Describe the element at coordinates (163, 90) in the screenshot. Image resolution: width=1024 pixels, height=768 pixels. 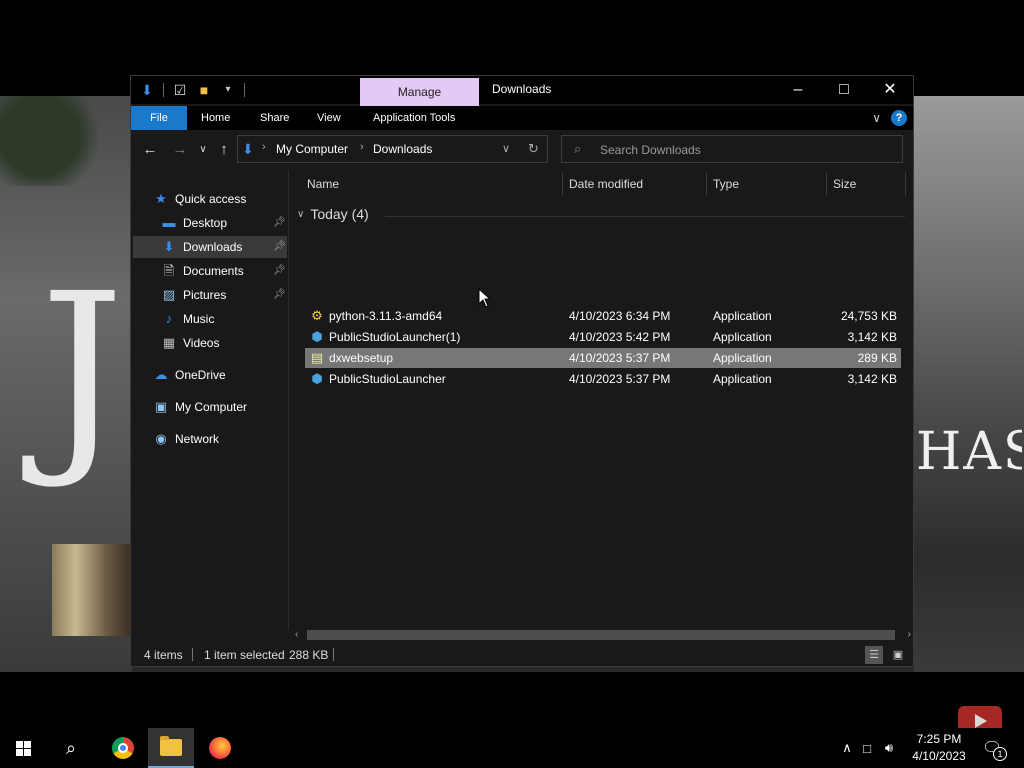
I see `toolbar-divider` at that location.